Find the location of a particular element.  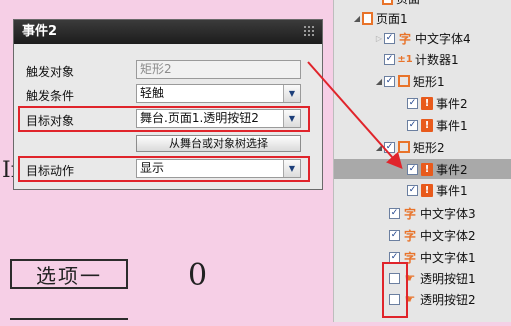

target-action-row: 目标动作 显示 ▼ is located at coordinates (169, 169).